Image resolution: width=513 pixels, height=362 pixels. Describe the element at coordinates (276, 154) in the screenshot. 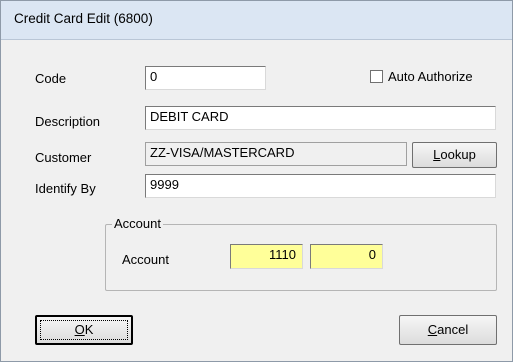

I see `customer-field: ZZ-VISA/MASTERCARD` at that location.